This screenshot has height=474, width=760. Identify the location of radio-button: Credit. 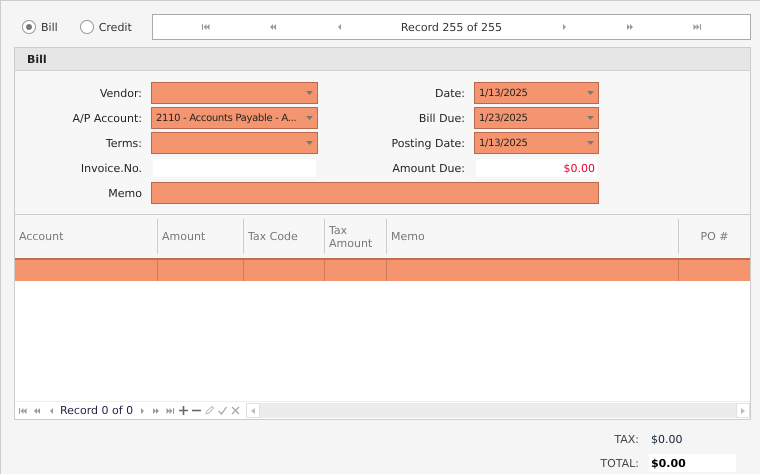
(106, 27).